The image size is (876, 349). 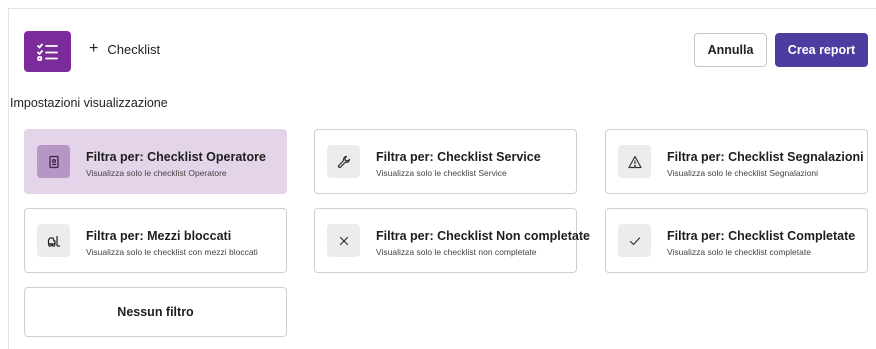 What do you see at coordinates (634, 161) in the screenshot?
I see `warning-icon` at bounding box center [634, 161].